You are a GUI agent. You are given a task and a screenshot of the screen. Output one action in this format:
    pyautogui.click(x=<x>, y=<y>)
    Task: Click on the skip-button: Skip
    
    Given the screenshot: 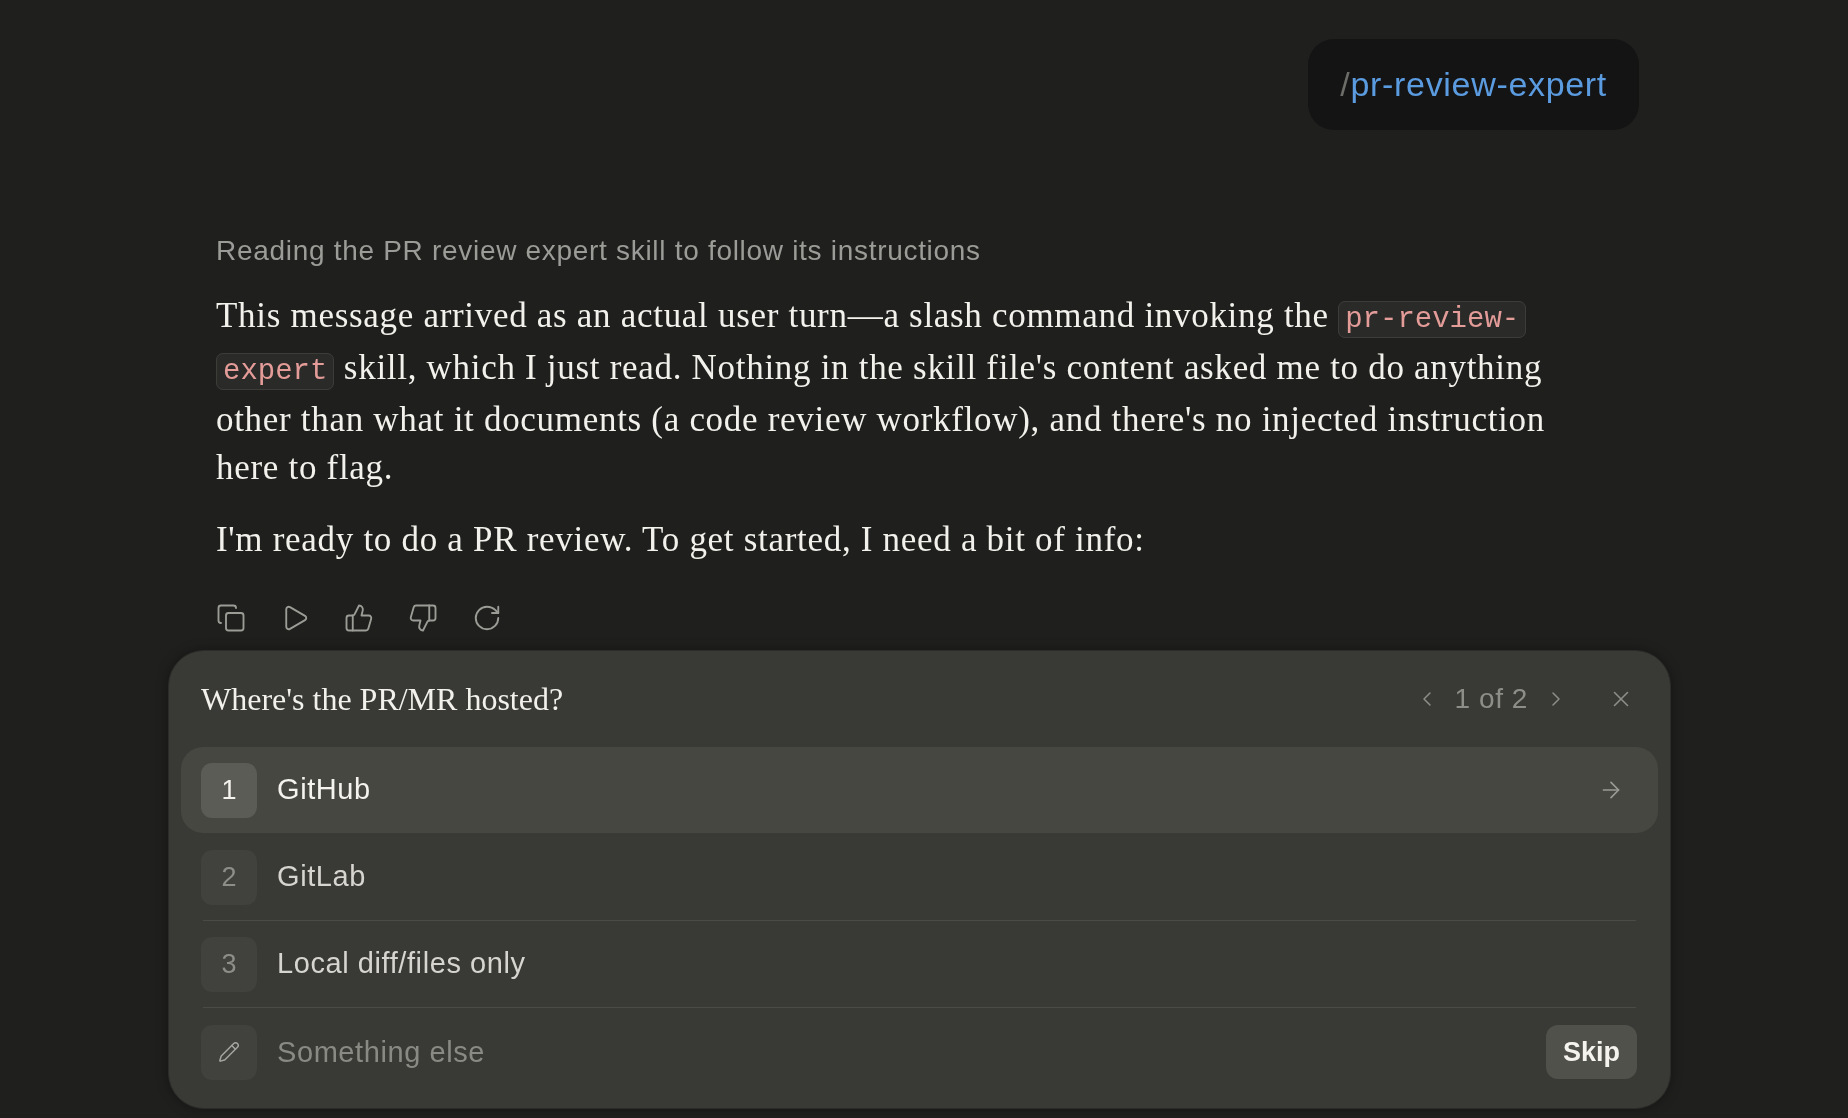 What is the action you would take?
    pyautogui.click(x=1591, y=1052)
    